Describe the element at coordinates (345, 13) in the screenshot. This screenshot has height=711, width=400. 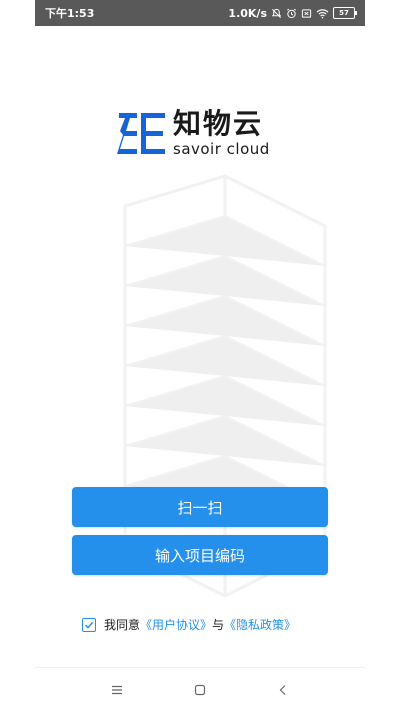
I see `battery-icon: 57` at that location.